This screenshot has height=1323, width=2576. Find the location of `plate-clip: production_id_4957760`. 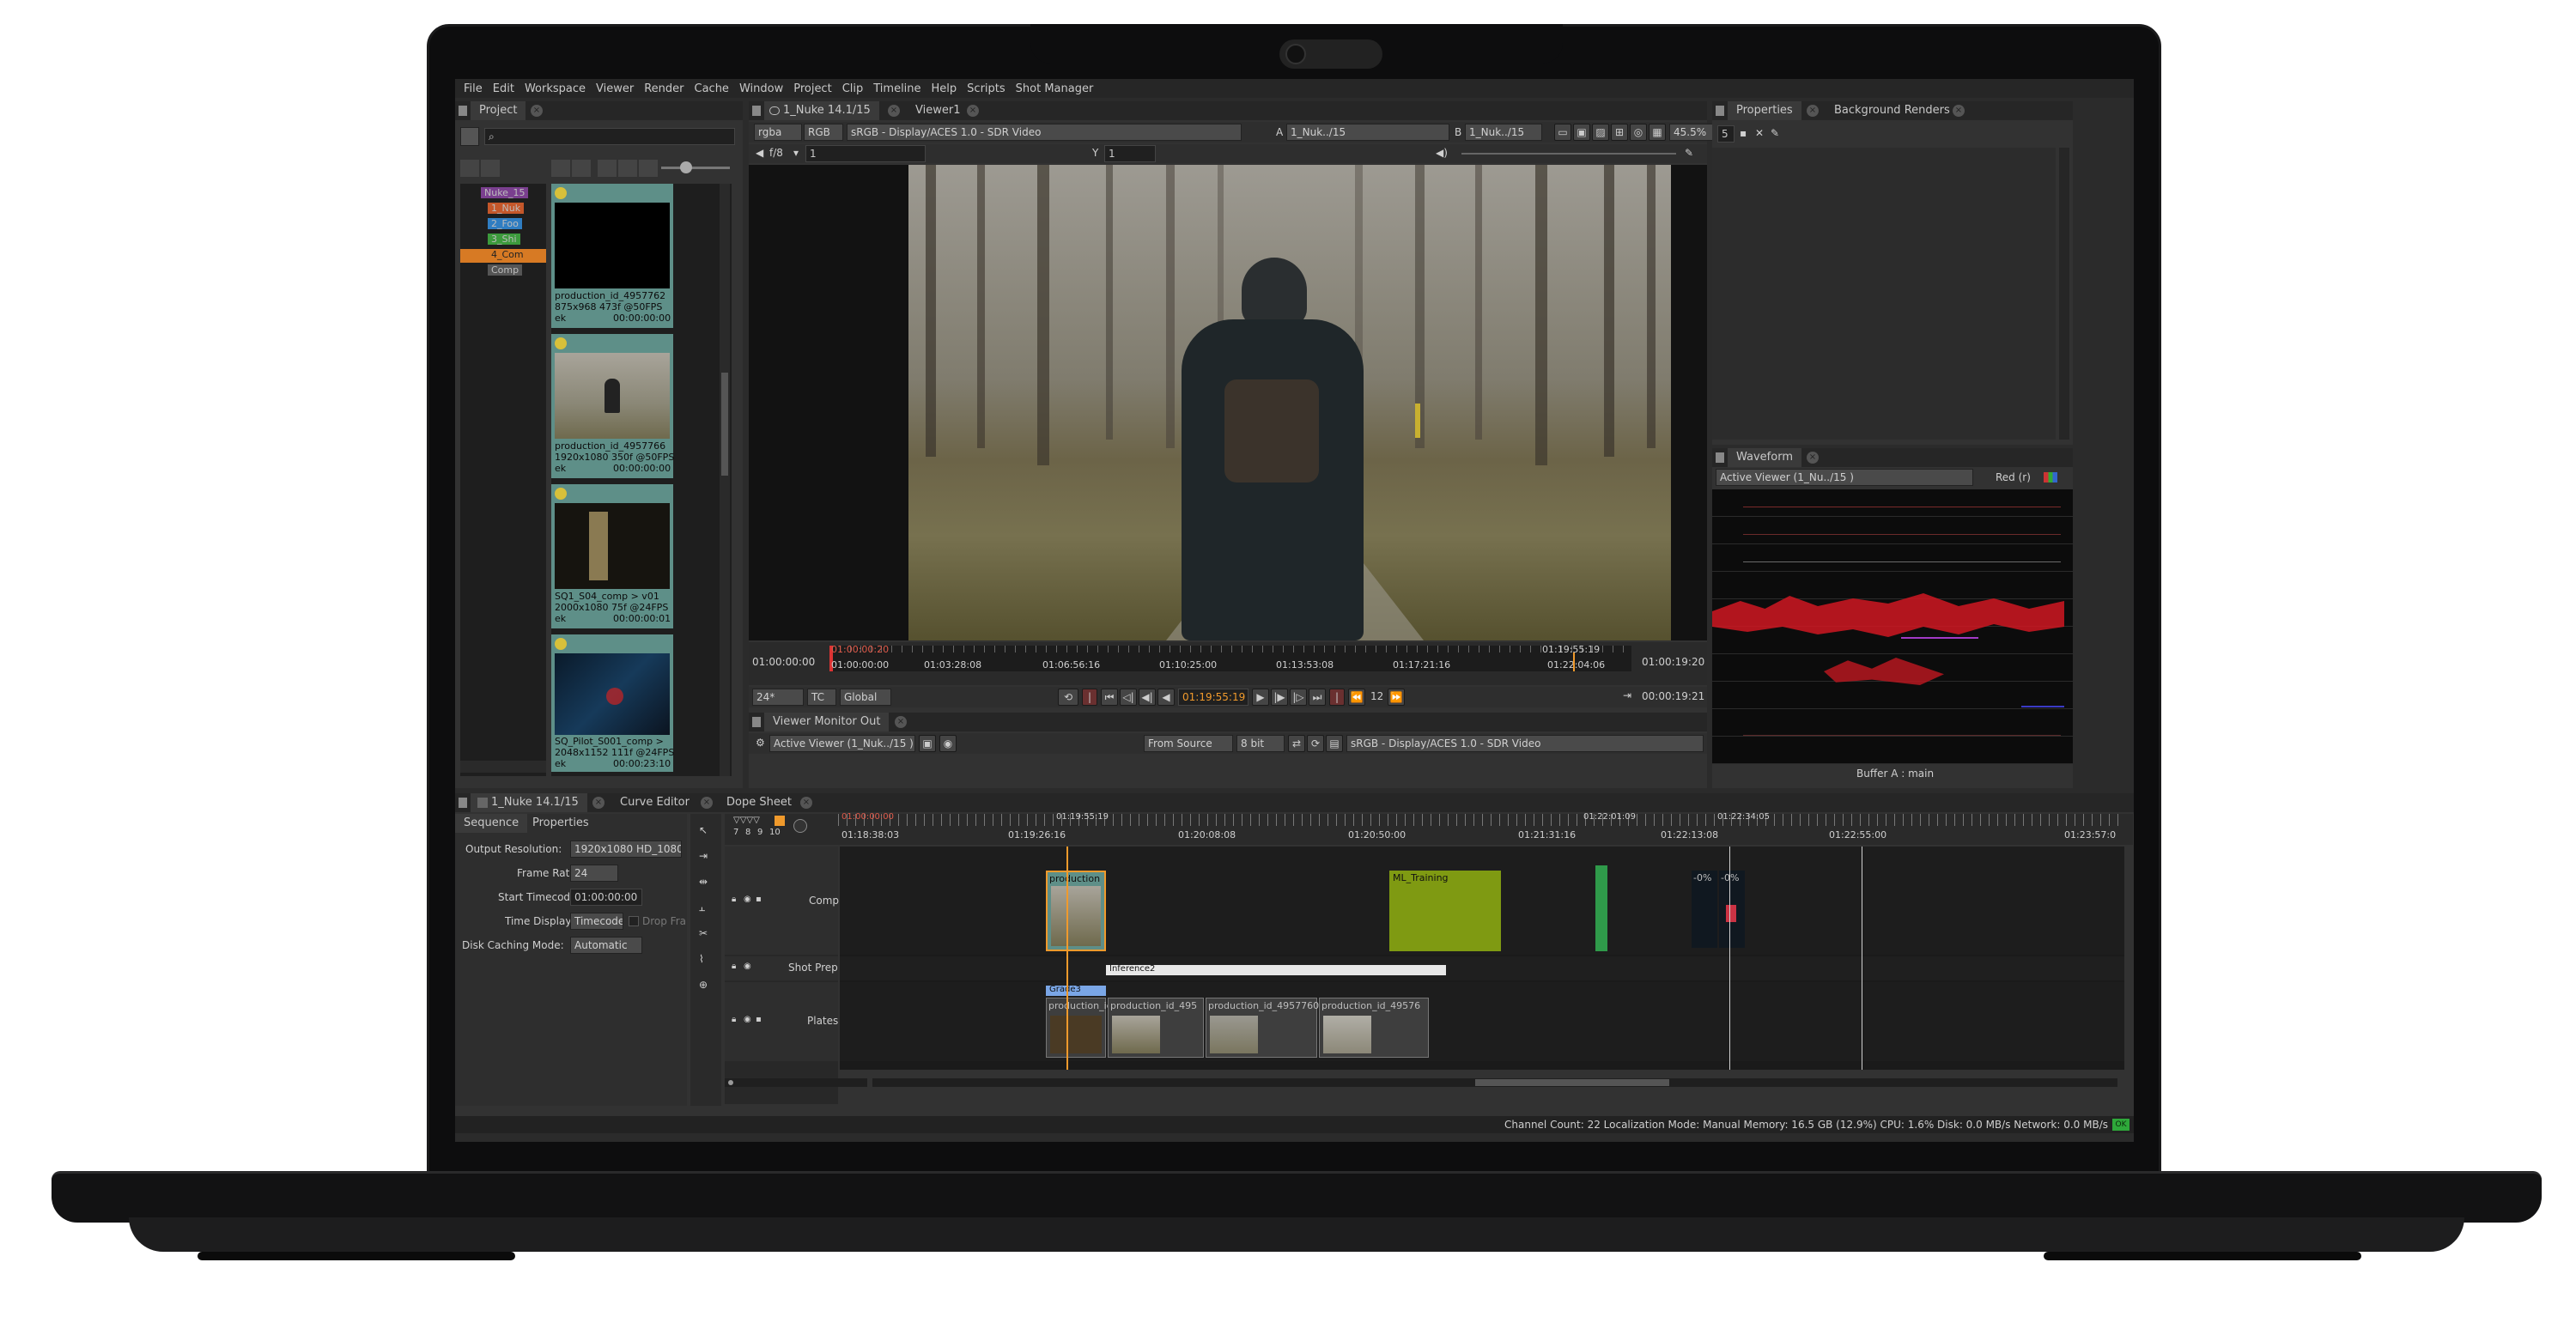

plate-clip: production_id_4957760 is located at coordinates (1262, 1028).